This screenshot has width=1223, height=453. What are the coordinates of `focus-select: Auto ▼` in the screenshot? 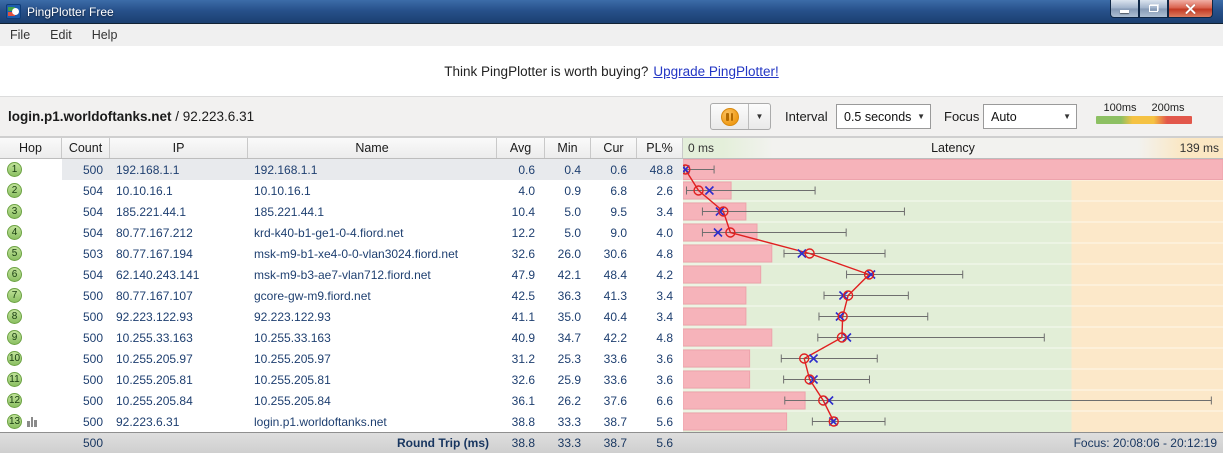 It's located at (1030, 116).